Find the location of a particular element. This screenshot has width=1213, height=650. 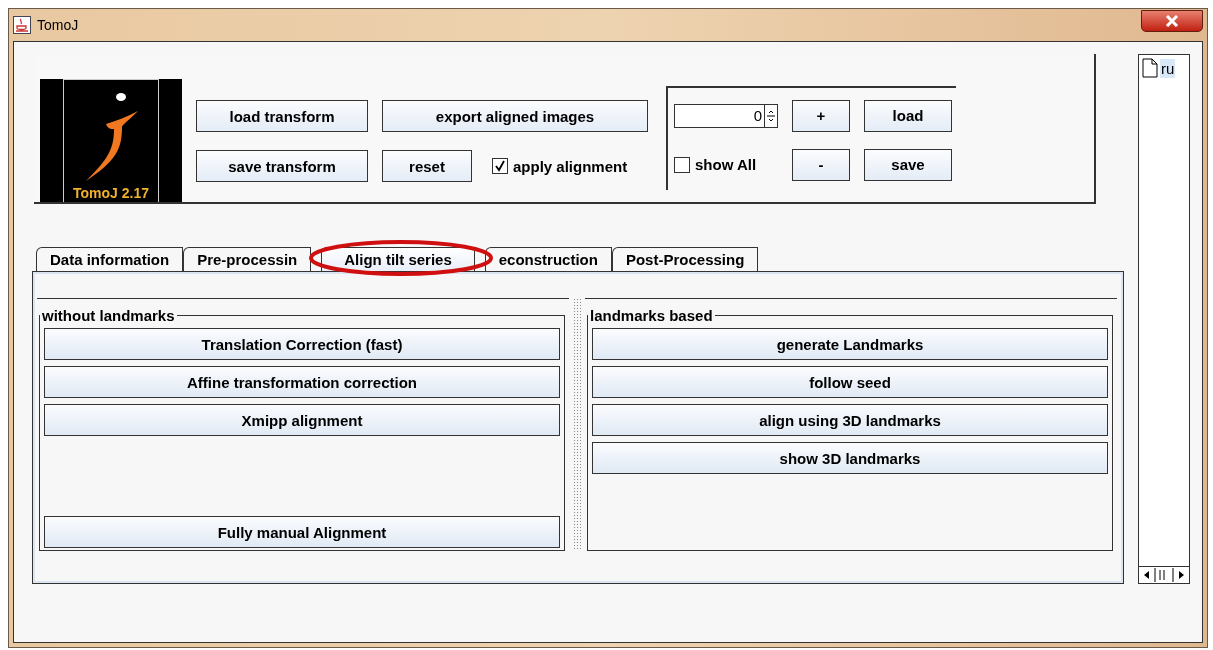

file-item: ru is located at coordinates (1168, 68).